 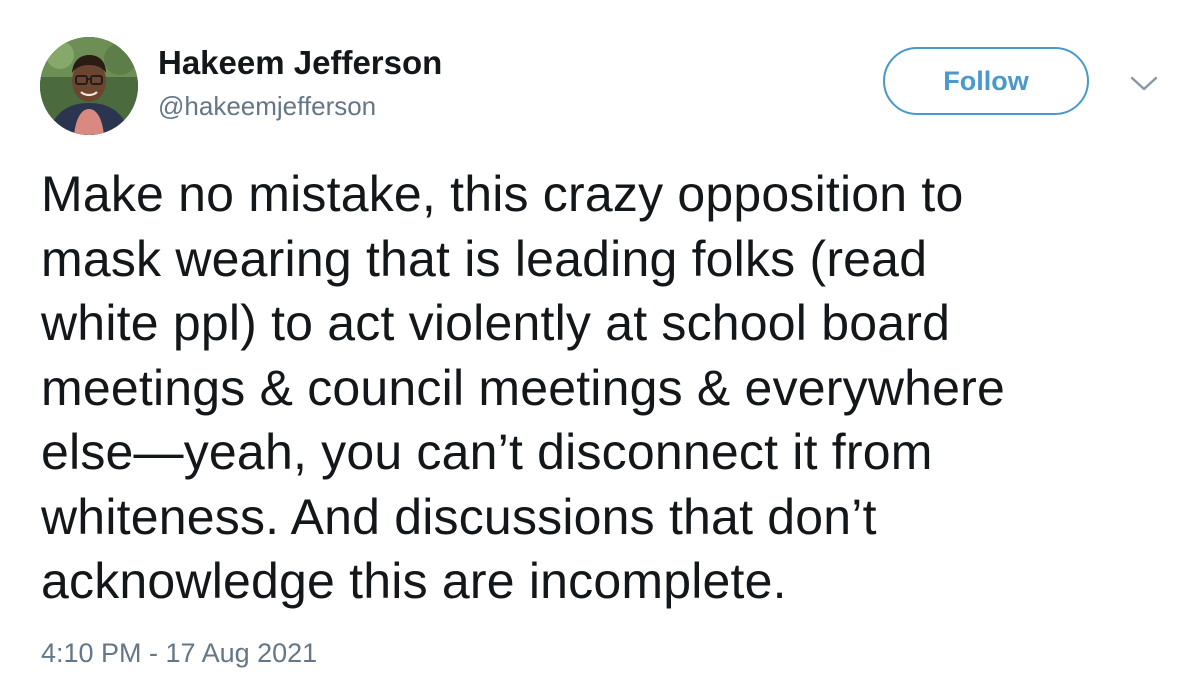 I want to click on author-handle: @hakeemjefferson, so click(x=267, y=106).